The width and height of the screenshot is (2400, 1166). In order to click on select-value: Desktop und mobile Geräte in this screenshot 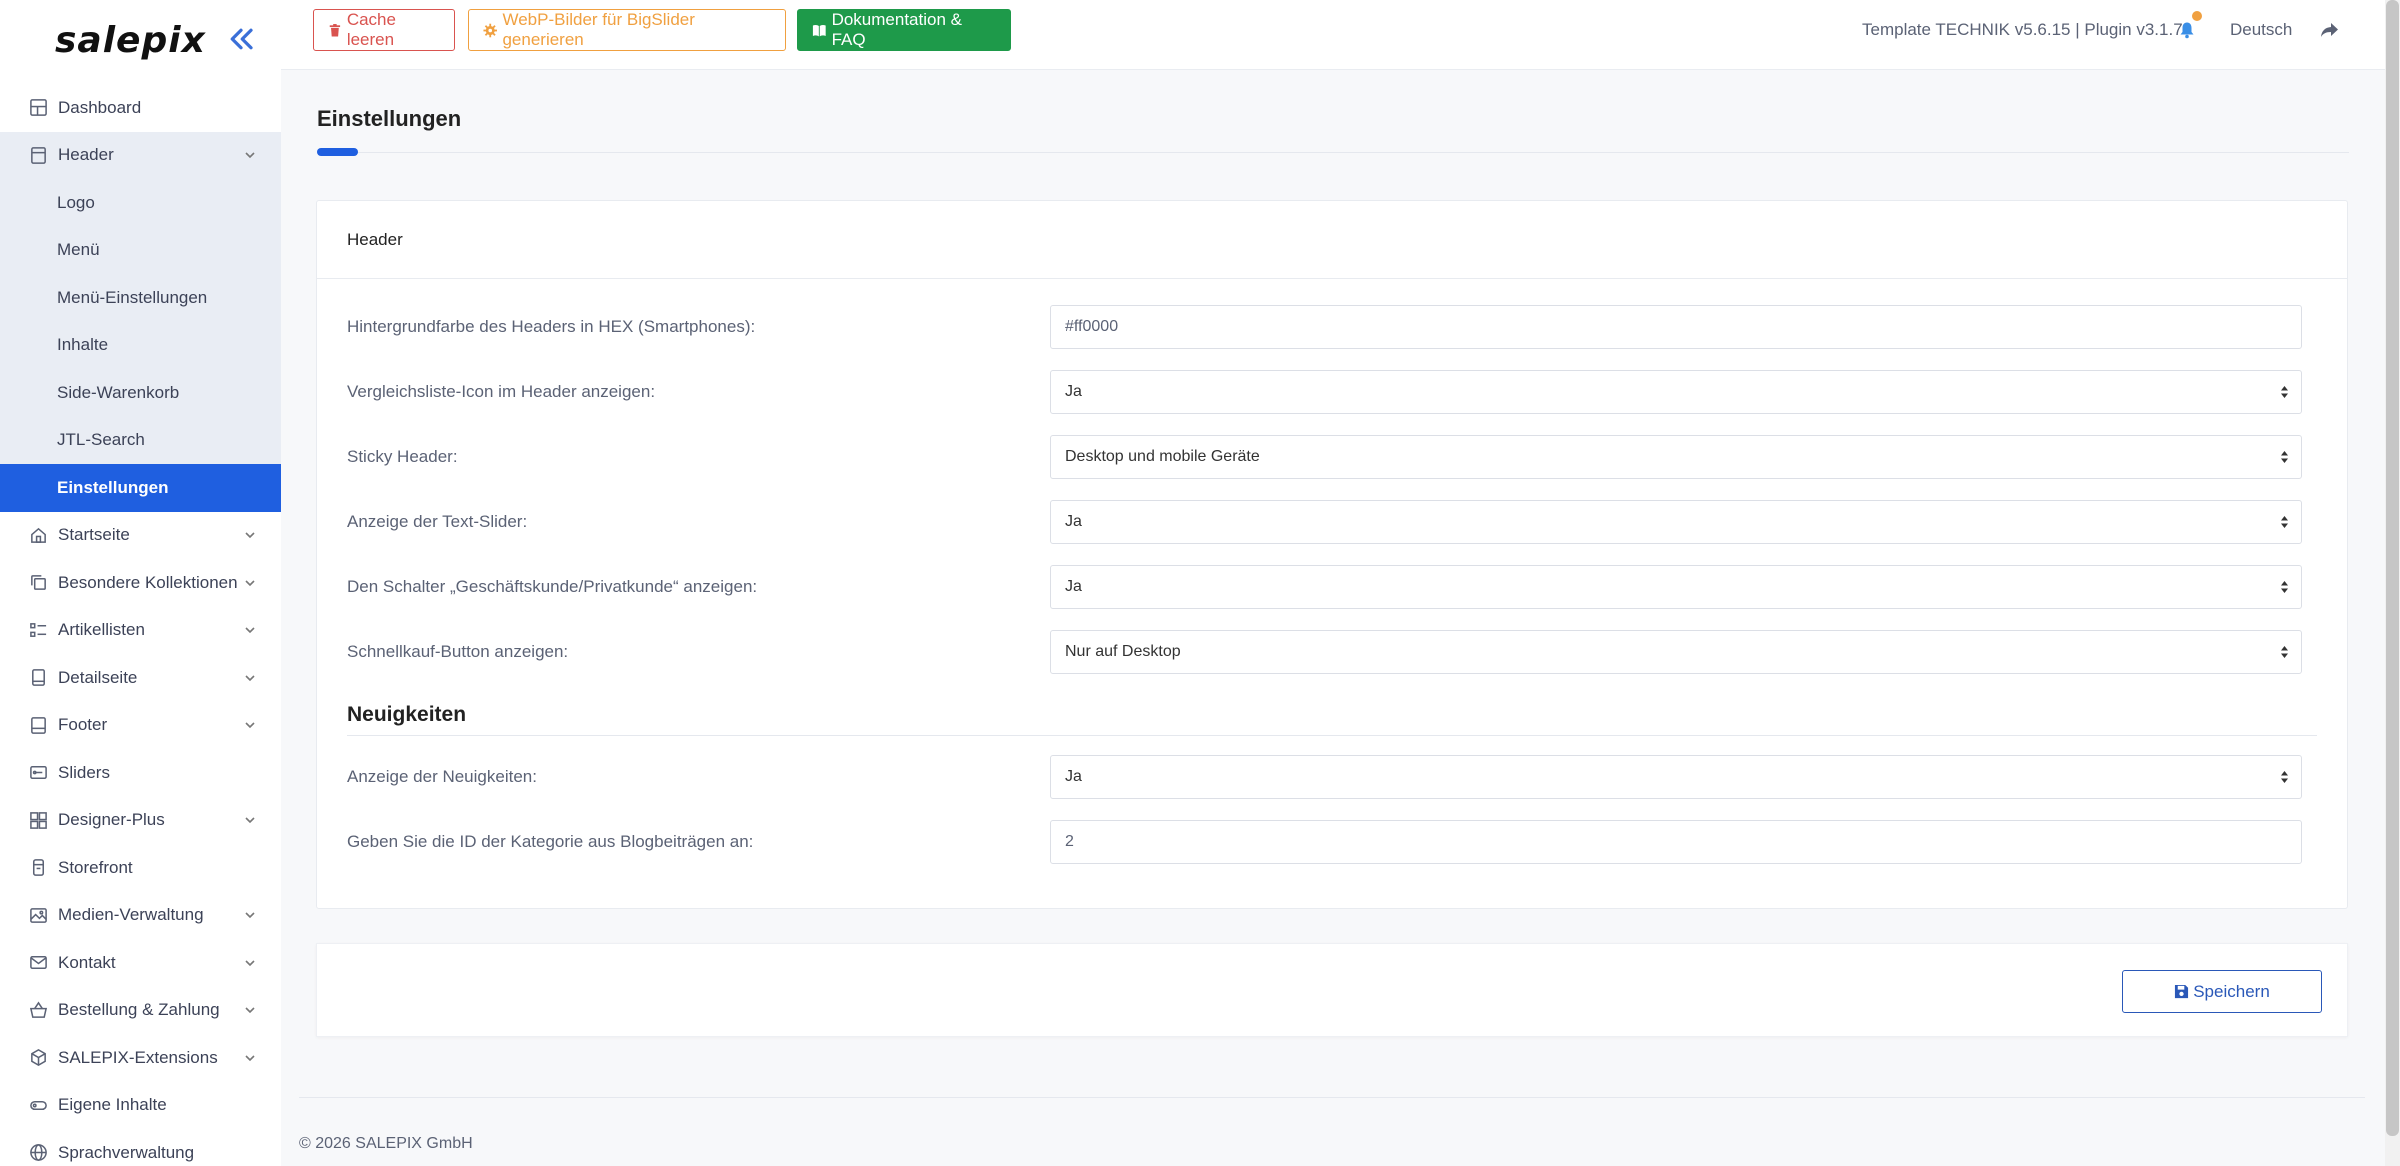, I will do `click(1162, 456)`.